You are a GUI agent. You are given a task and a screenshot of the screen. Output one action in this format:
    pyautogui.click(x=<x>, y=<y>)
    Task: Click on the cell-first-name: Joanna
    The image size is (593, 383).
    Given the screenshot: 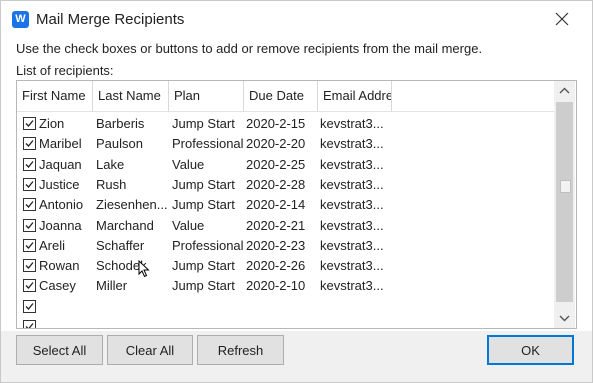 What is the action you would take?
    pyautogui.click(x=60, y=225)
    